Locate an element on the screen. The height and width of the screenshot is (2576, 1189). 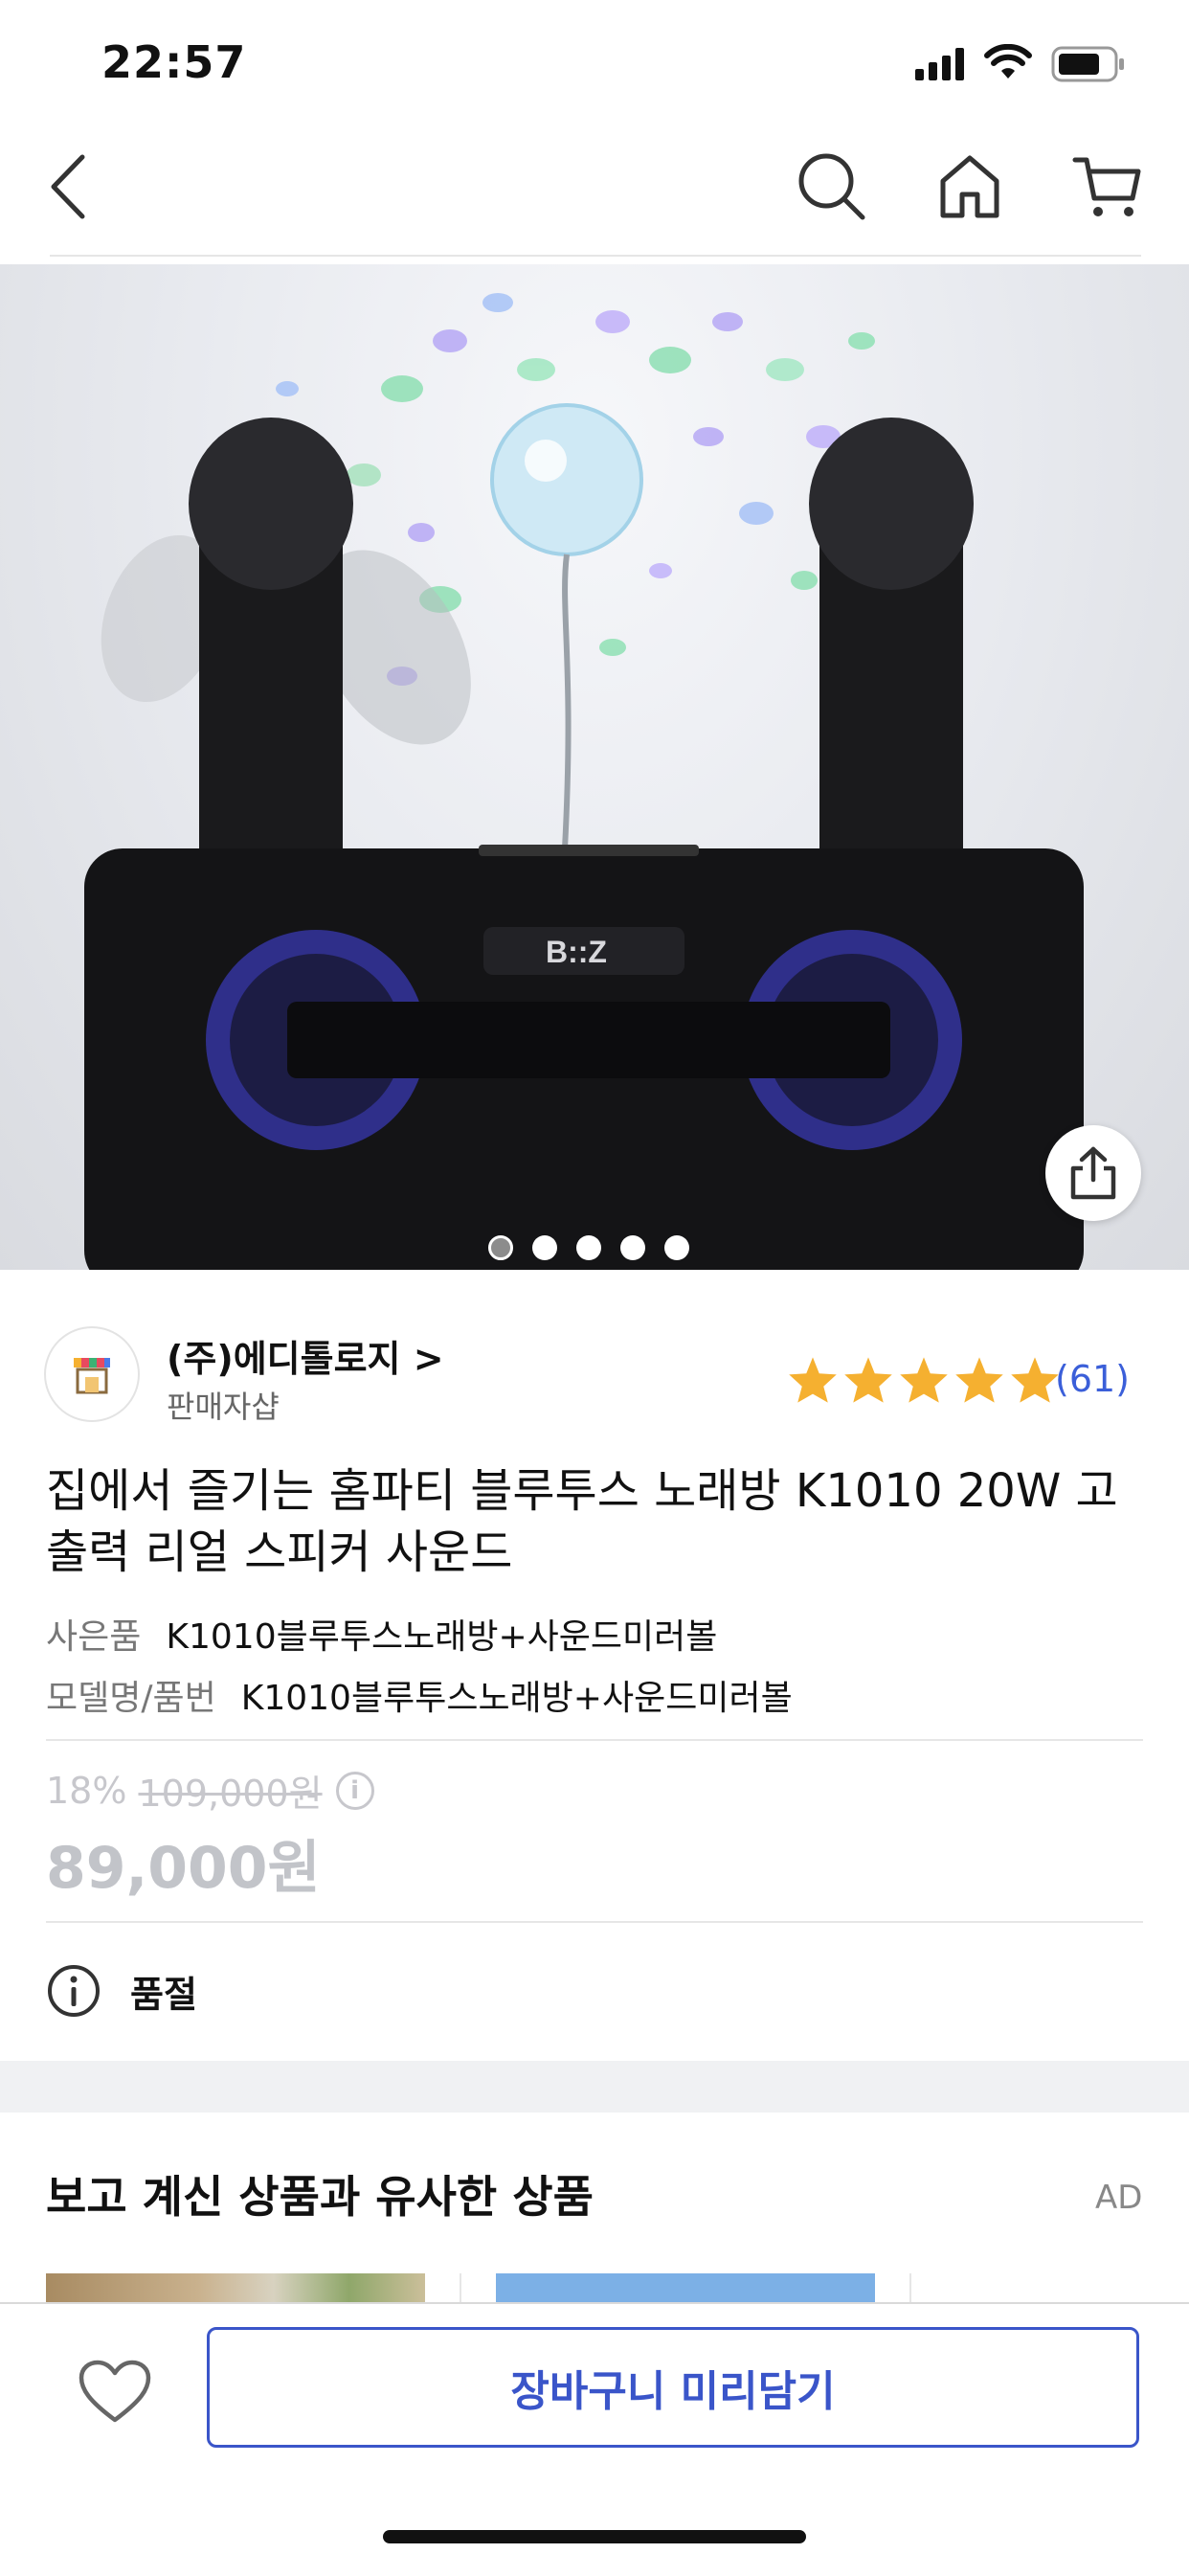
seller-type: 판매자샵 is located at coordinates (223, 1407).